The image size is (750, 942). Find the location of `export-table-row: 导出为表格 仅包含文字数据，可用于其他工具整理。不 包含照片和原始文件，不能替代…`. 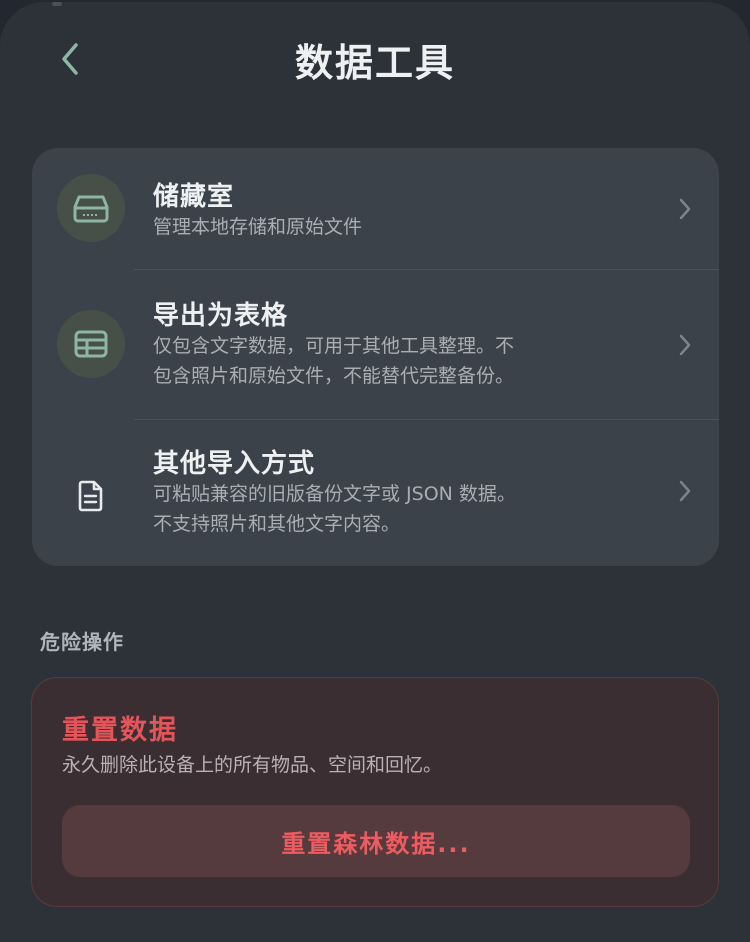

export-table-row: 导出为表格 仅包含文字数据，可用于其他工具整理。不 包含照片和原始文件，不能替代… is located at coordinates (375, 344).